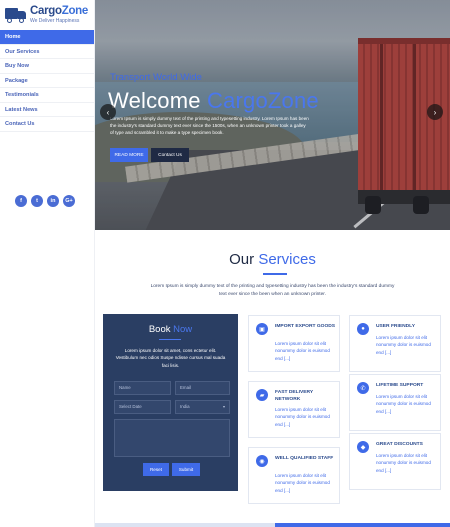 The height and width of the screenshot is (527, 450). What do you see at coordinates (213, 100) in the screenshot?
I see `hero-title: Welcome CargoZone` at bounding box center [213, 100].